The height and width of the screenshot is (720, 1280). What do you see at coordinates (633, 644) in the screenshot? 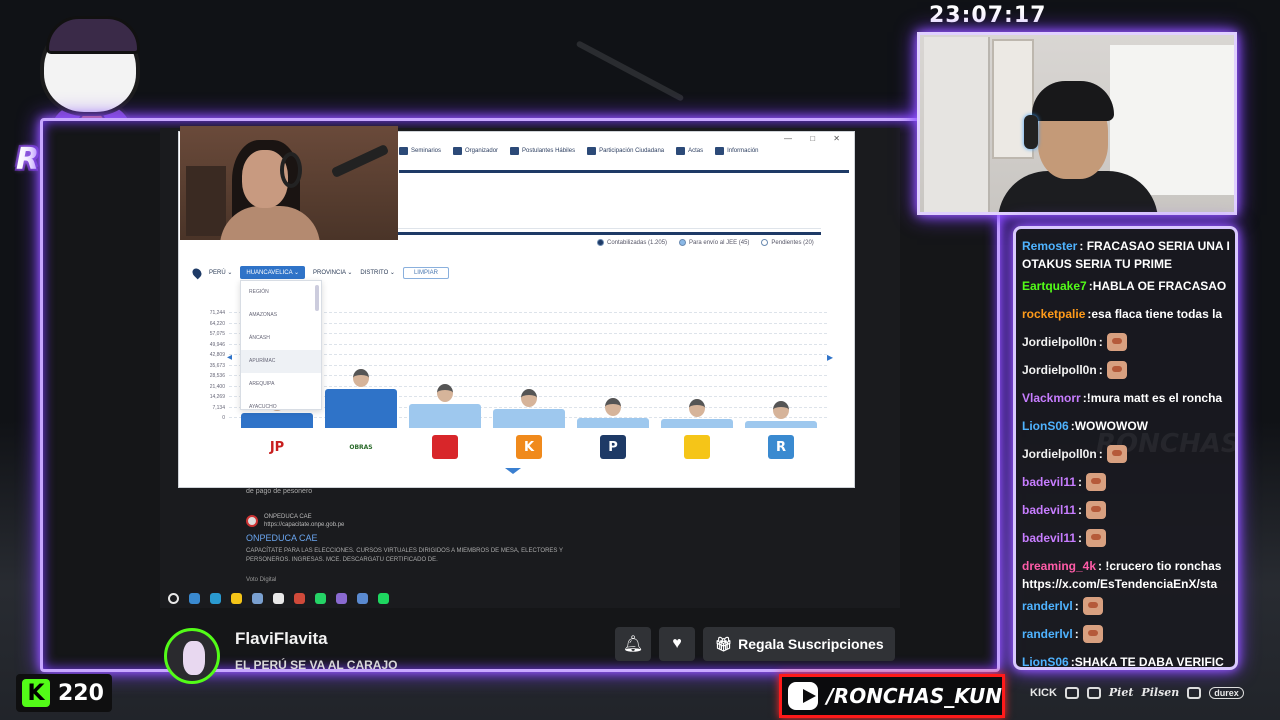
I see `notifications-button: 🔔︎` at bounding box center [633, 644].